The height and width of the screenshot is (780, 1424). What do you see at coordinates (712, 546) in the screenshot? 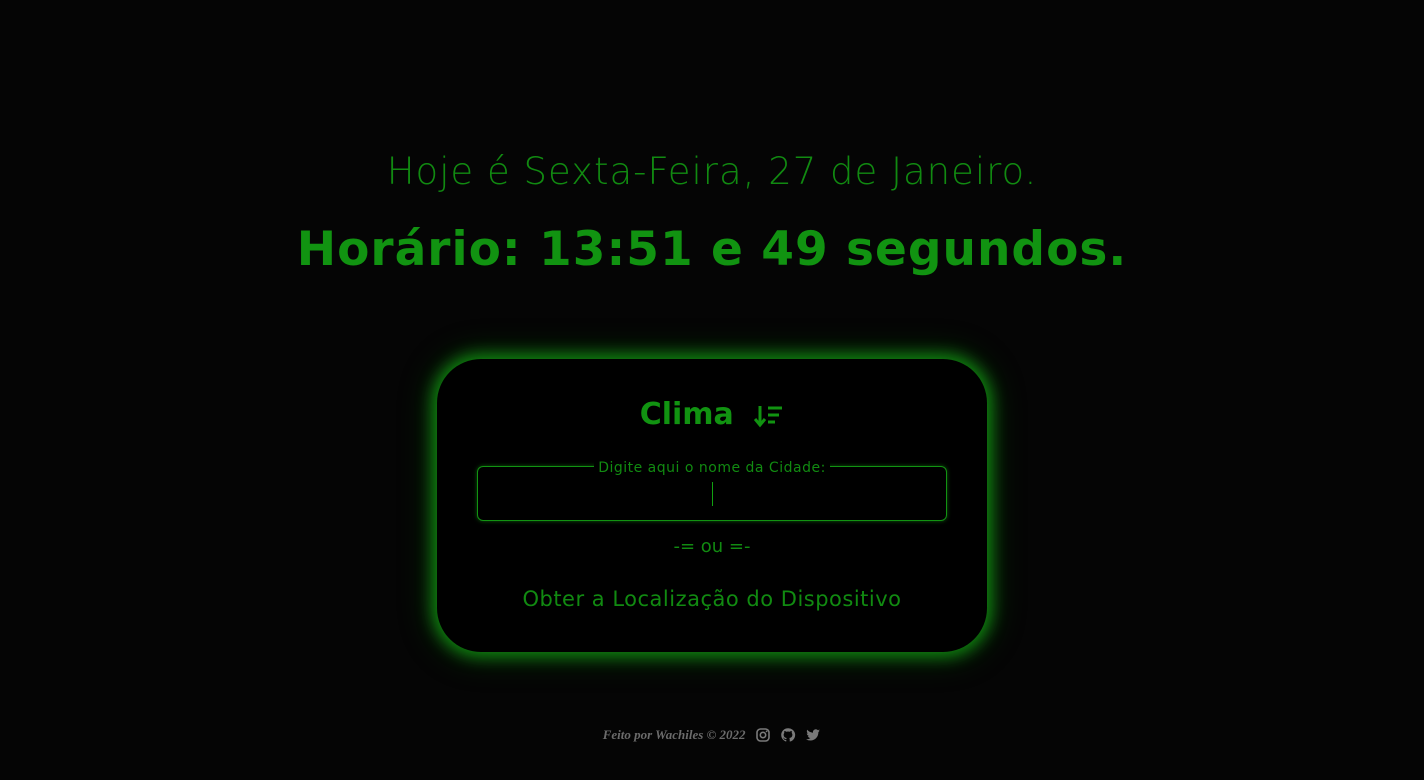
I see `or-separator: -= ou =-` at bounding box center [712, 546].